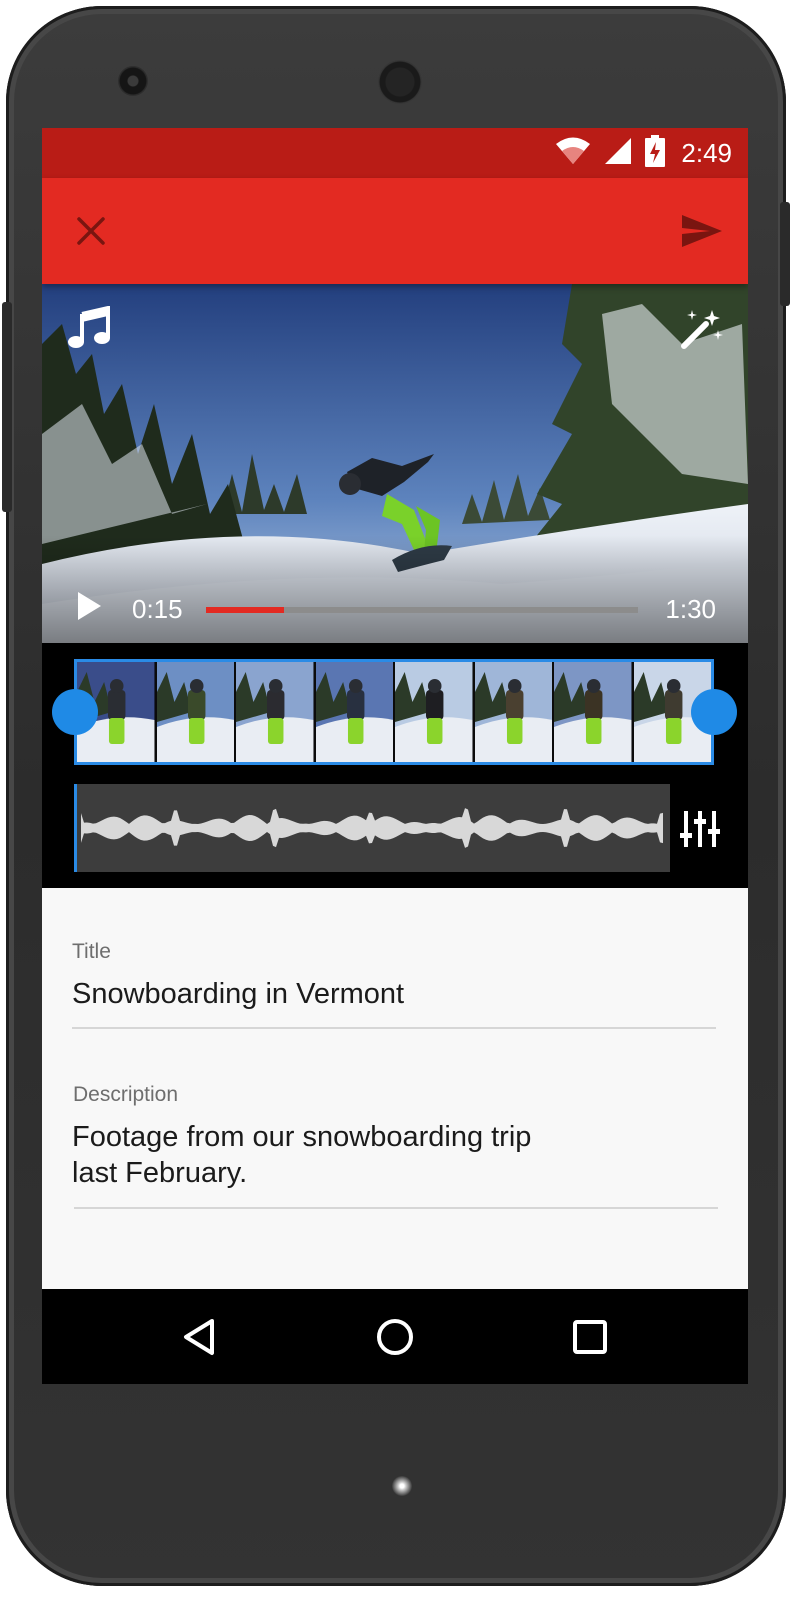 This screenshot has width=806, height=1600. I want to click on signal-icon, so click(618, 153).